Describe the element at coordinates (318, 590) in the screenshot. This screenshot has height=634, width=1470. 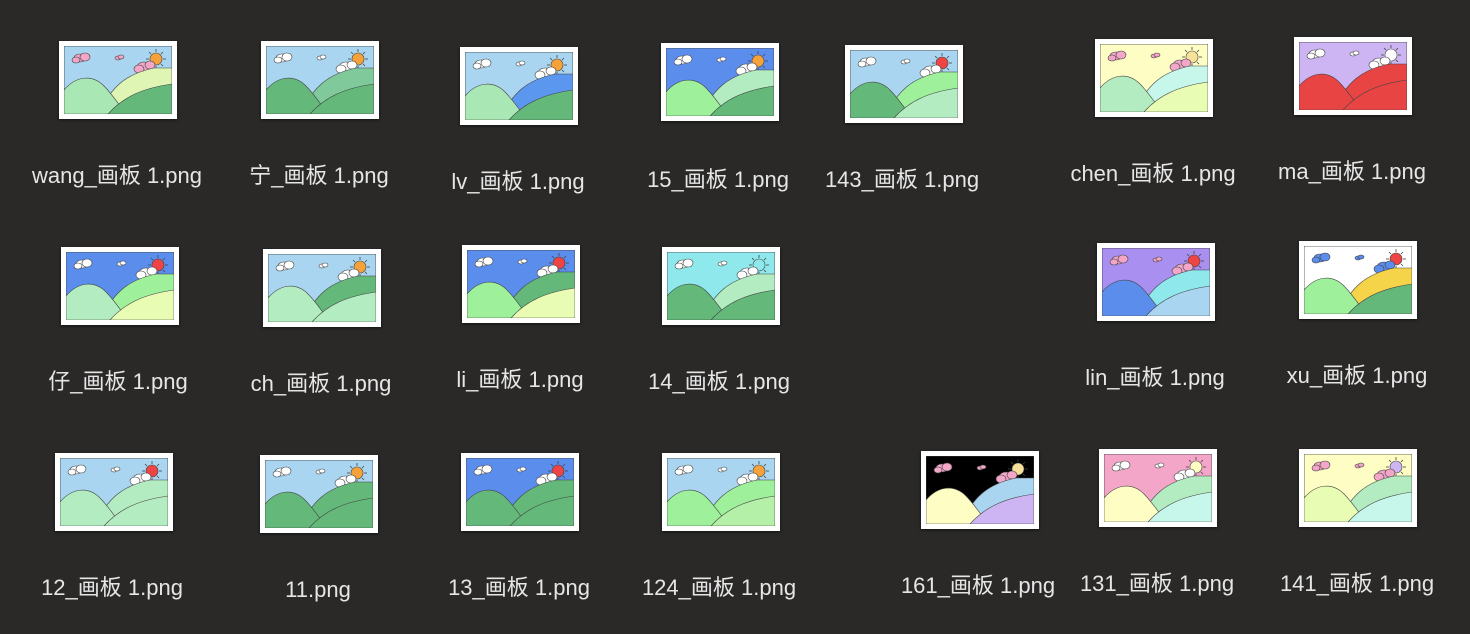
I see `file-name-label: 11.png` at that location.